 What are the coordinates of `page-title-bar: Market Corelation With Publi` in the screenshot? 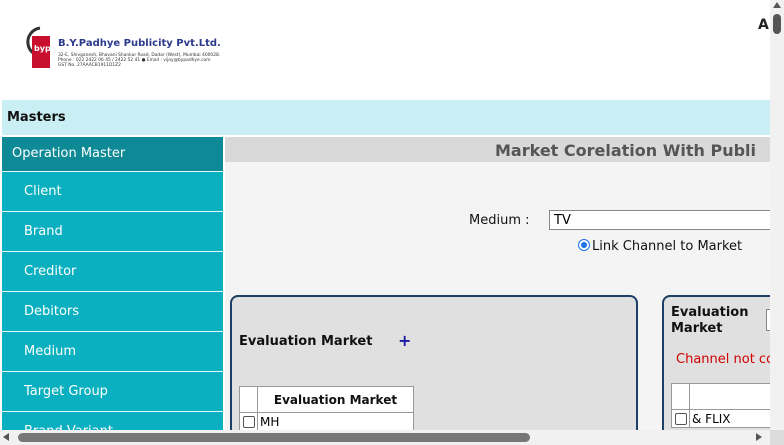 It's located at (497, 149).